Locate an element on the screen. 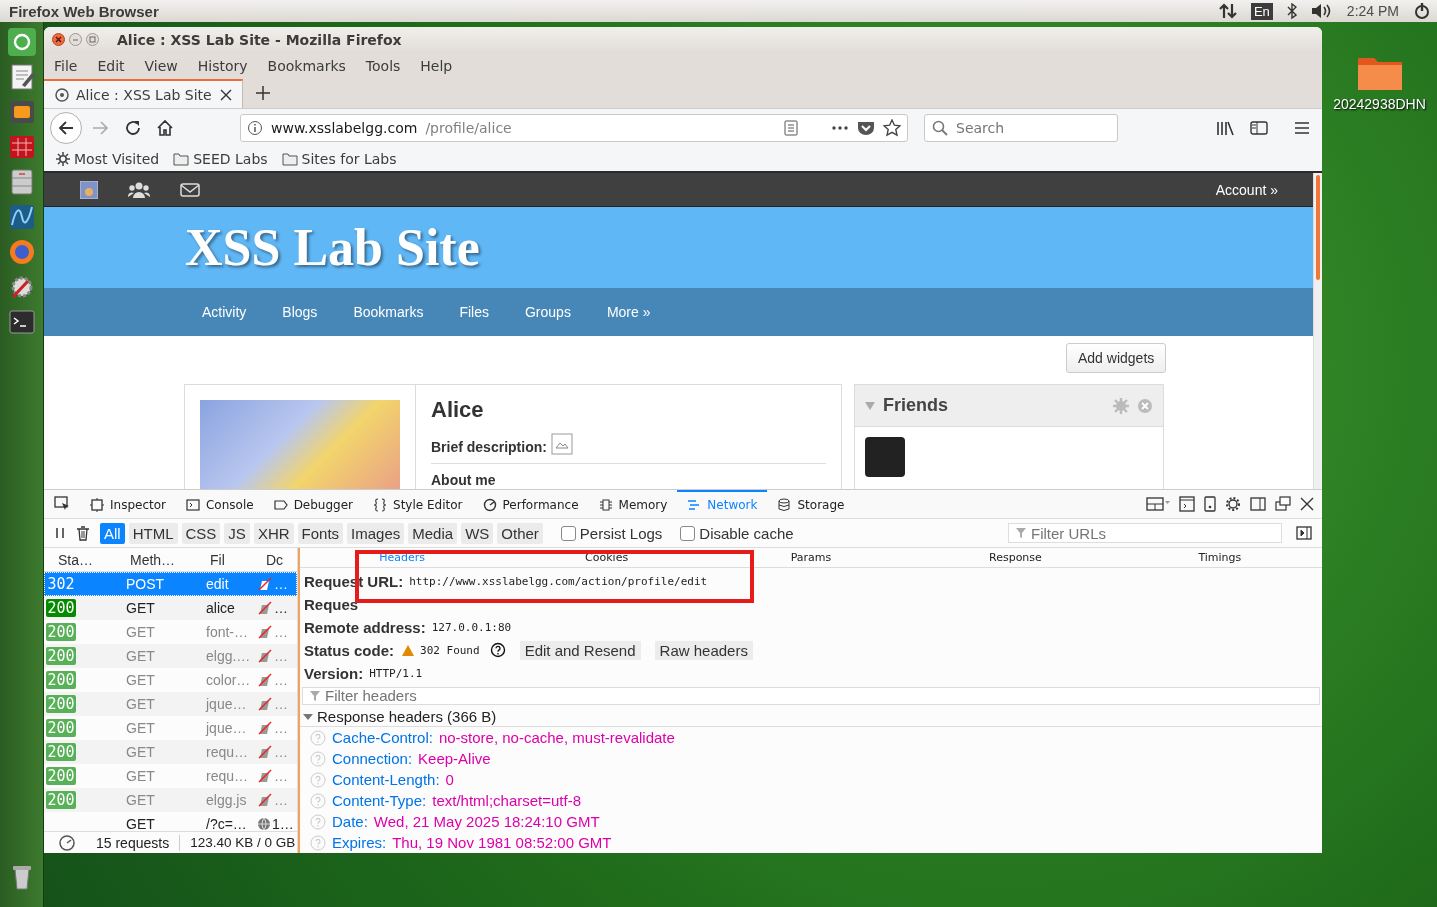 The width and height of the screenshot is (1437, 907). detail-tab: Timings is located at coordinates (1219, 557).